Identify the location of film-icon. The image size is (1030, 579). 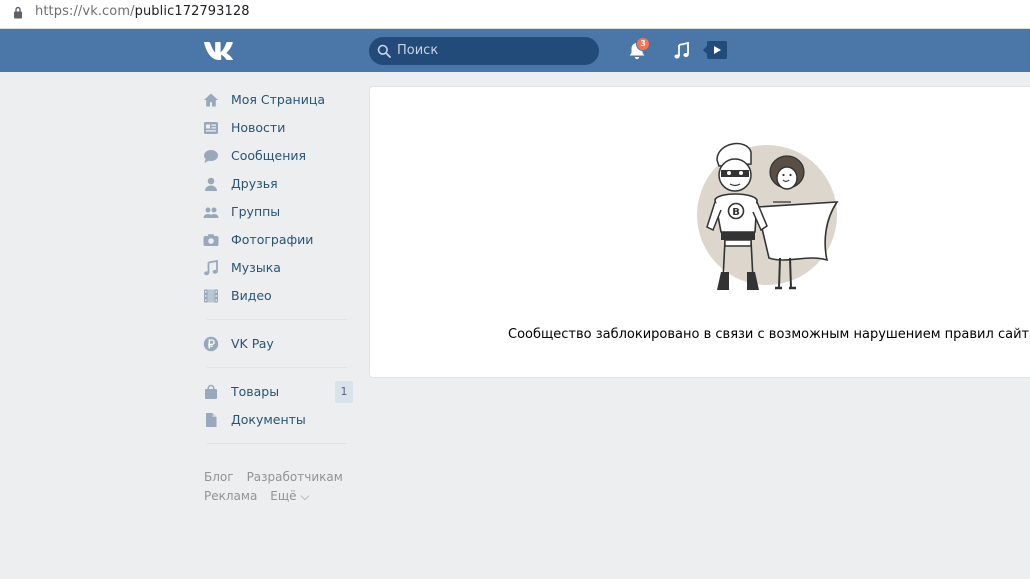
(211, 296).